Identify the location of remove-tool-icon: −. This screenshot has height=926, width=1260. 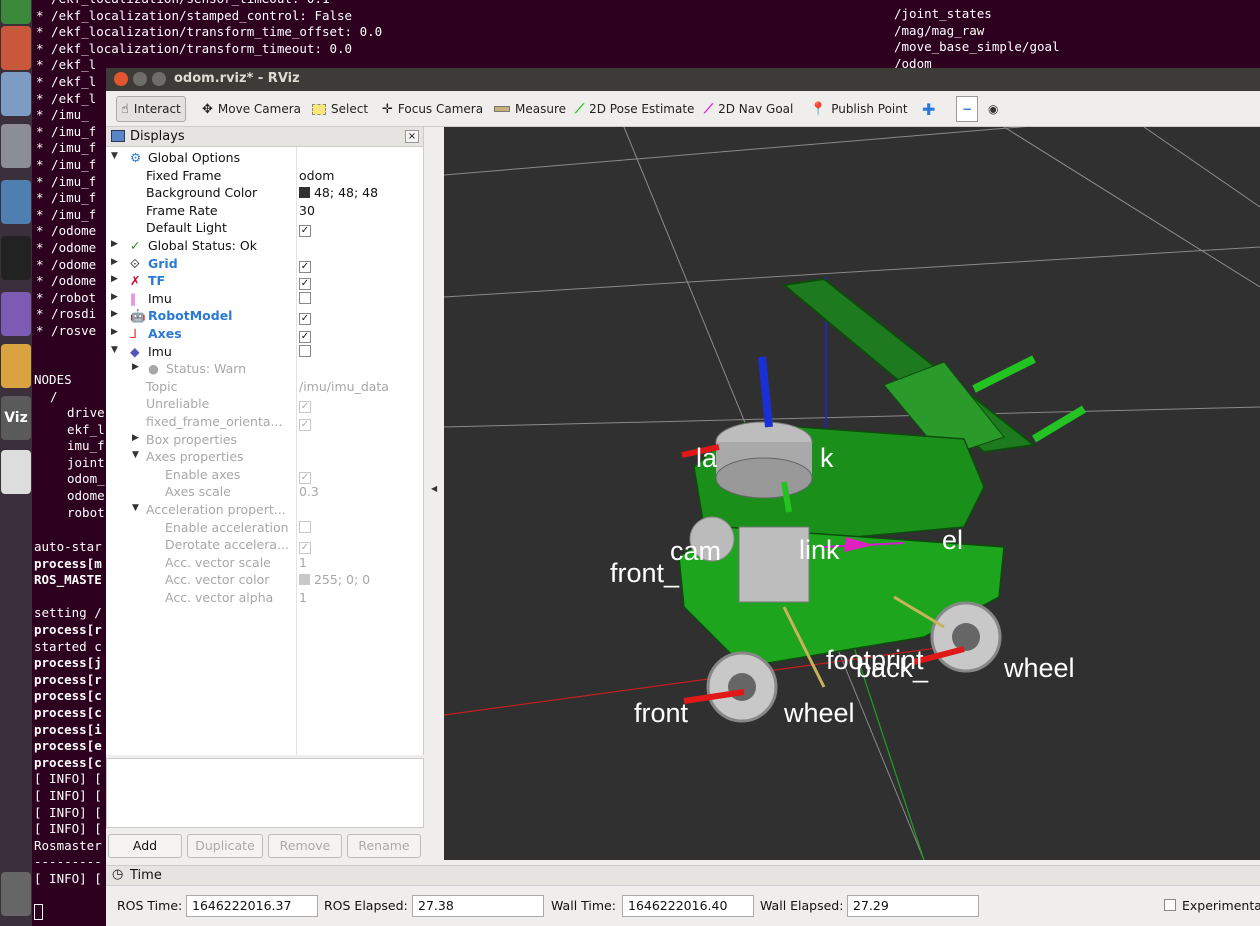
(967, 109).